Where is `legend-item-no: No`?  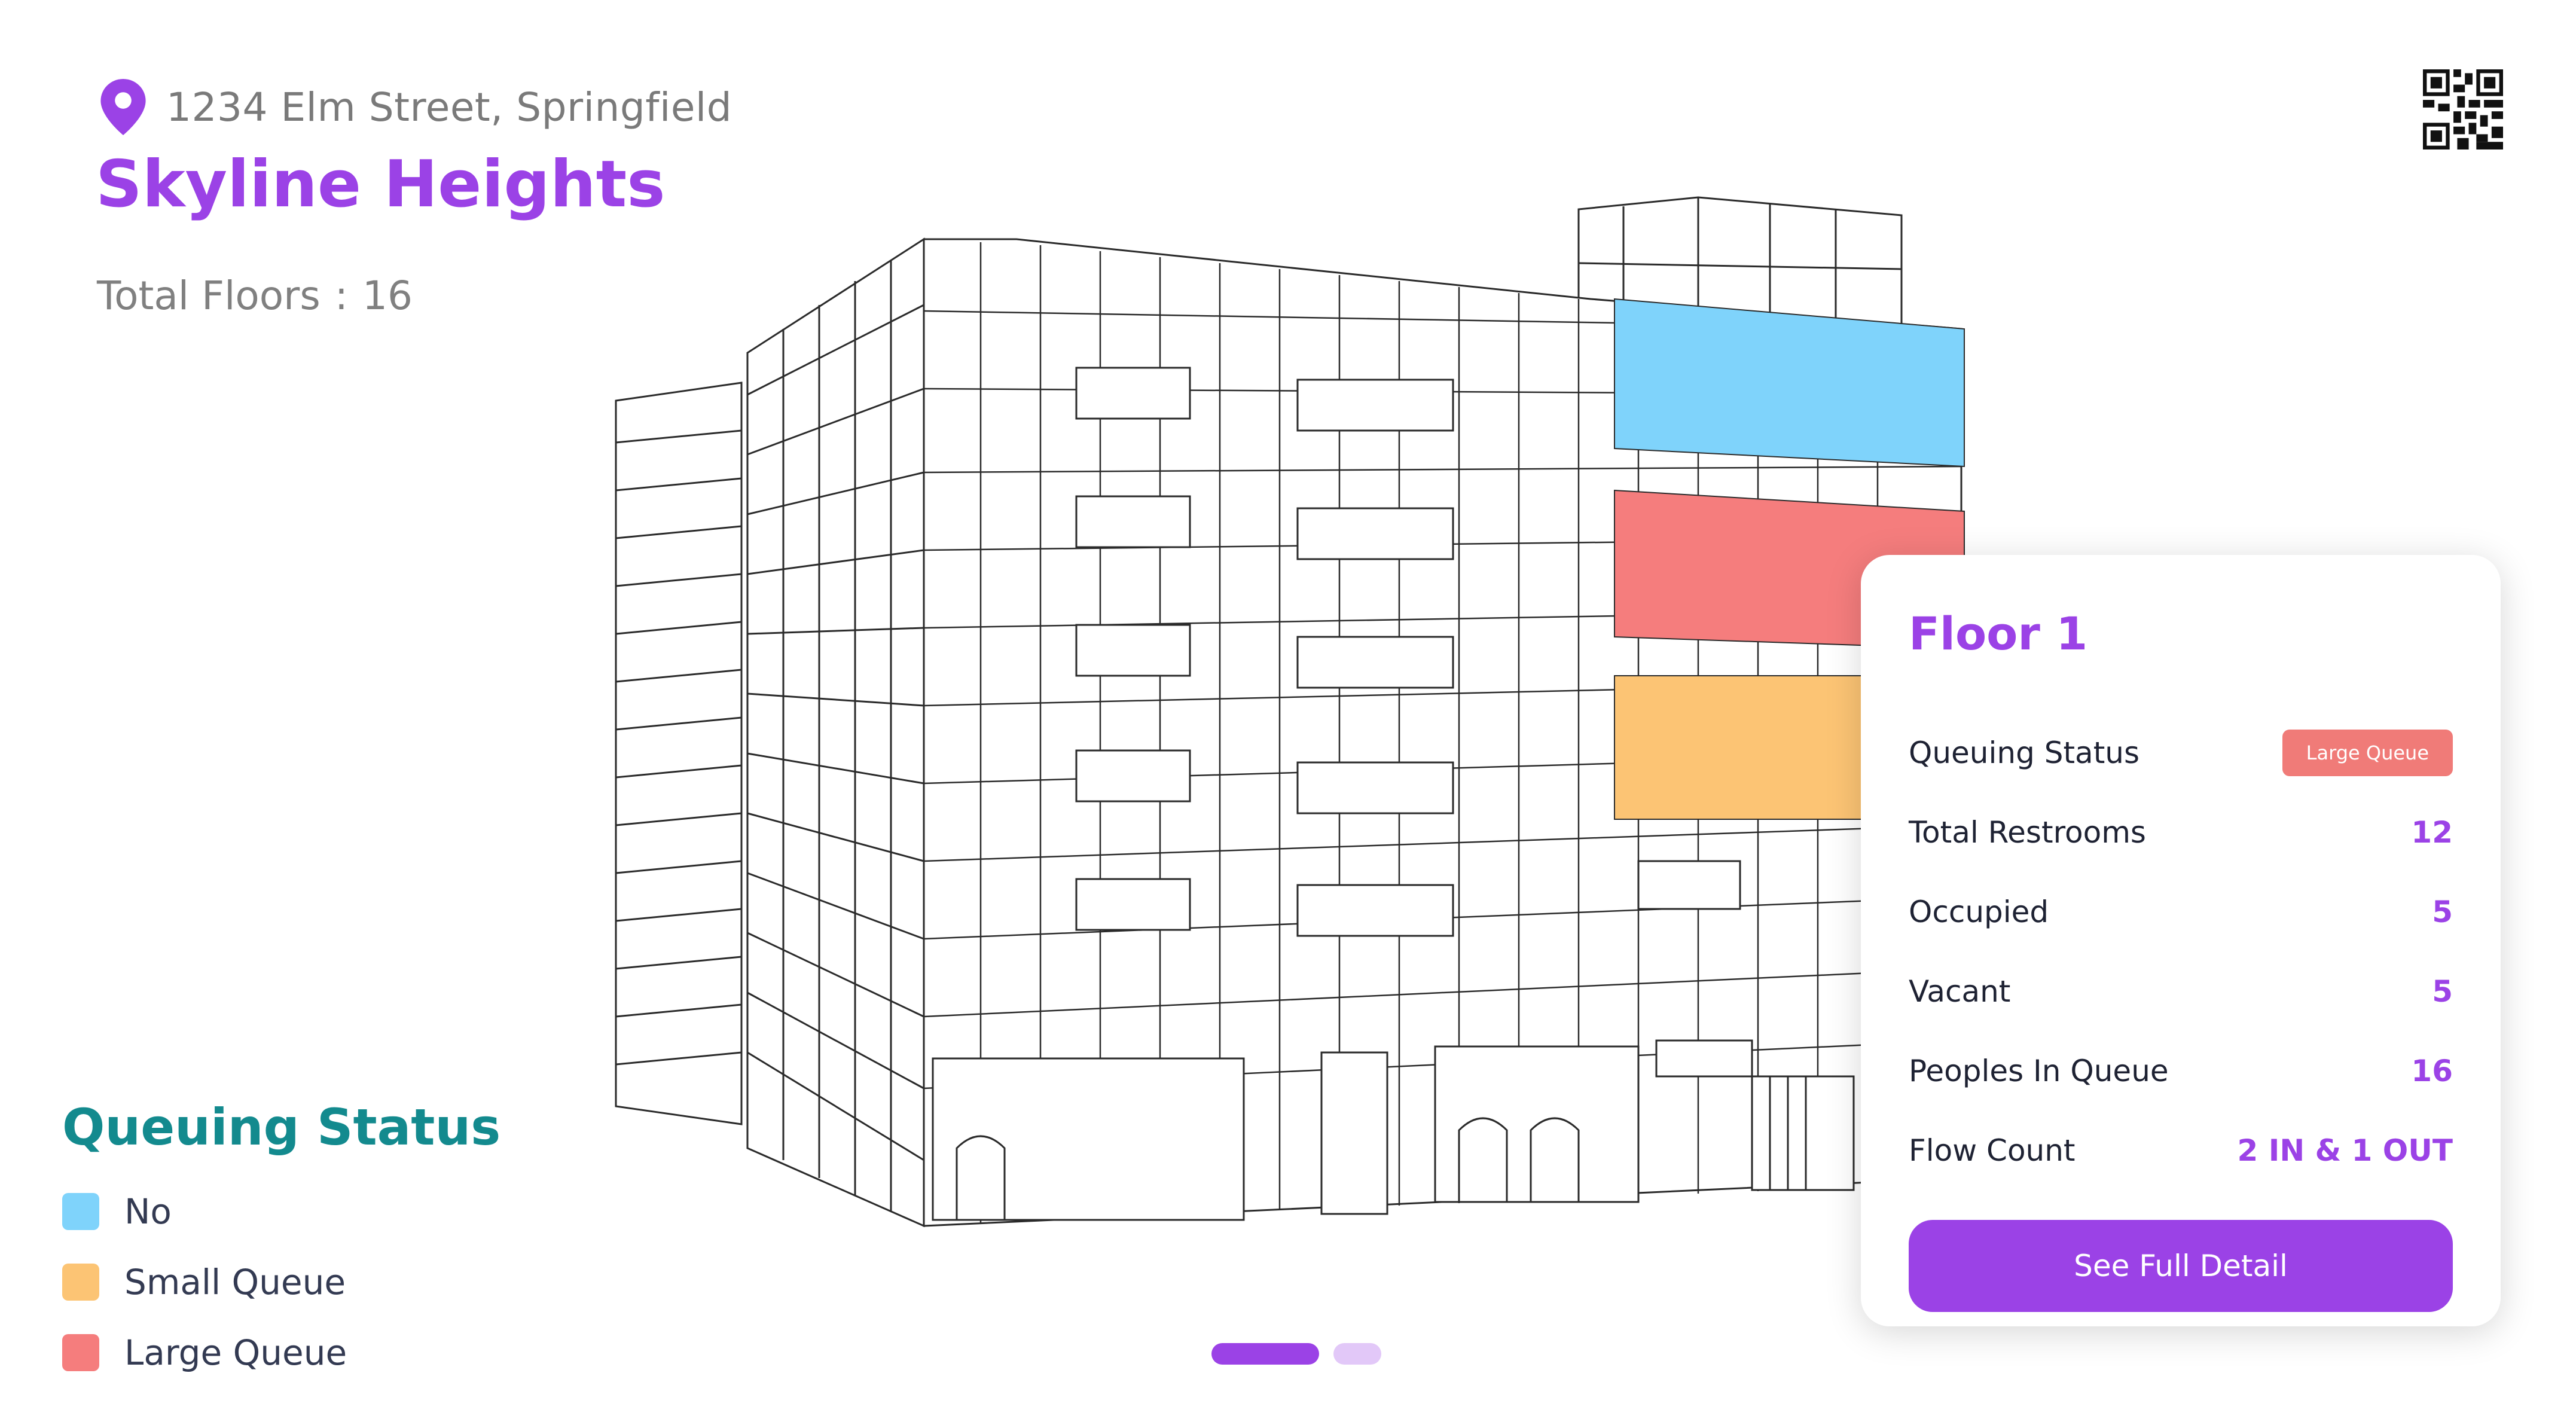
legend-item-no: No is located at coordinates (117, 1211).